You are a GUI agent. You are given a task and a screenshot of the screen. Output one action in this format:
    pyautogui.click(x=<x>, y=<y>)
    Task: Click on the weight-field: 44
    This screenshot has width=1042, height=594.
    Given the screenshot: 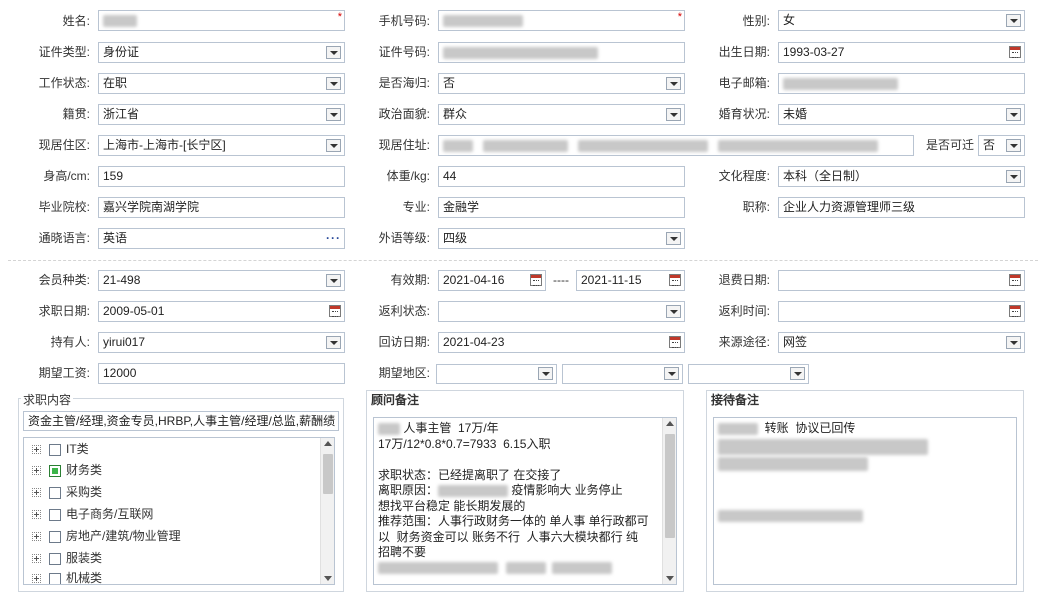 What is the action you would take?
    pyautogui.click(x=561, y=176)
    